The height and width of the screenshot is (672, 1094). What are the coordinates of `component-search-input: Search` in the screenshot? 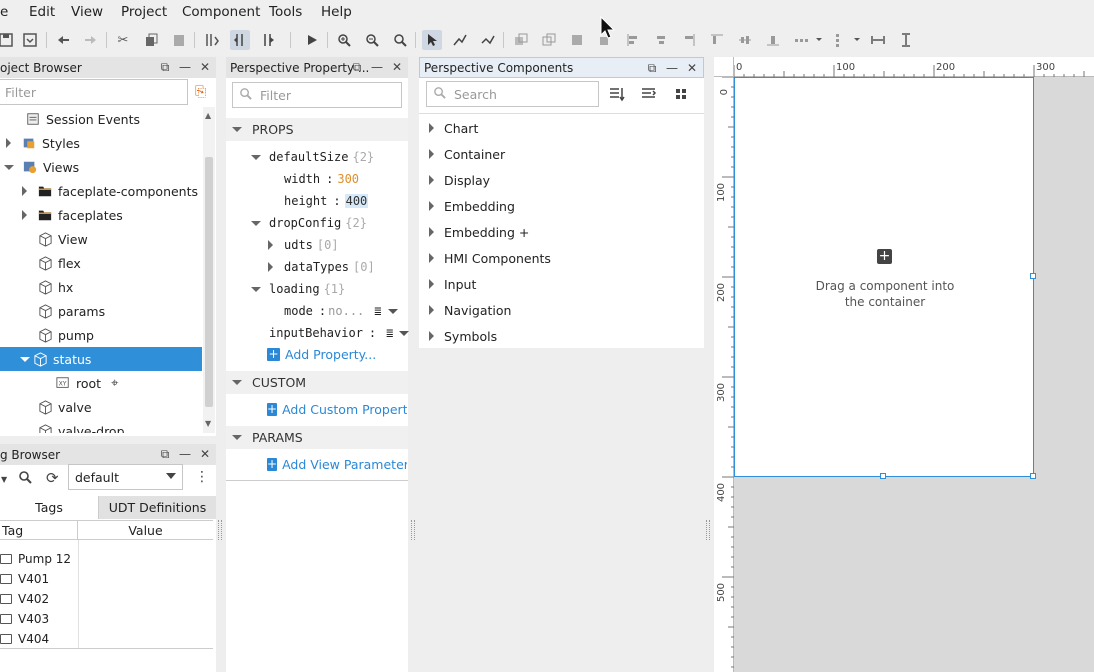 It's located at (512, 94).